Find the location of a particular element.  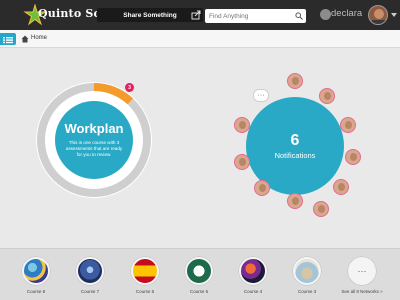

course-label: Course 8 is located at coordinates (36, 291).